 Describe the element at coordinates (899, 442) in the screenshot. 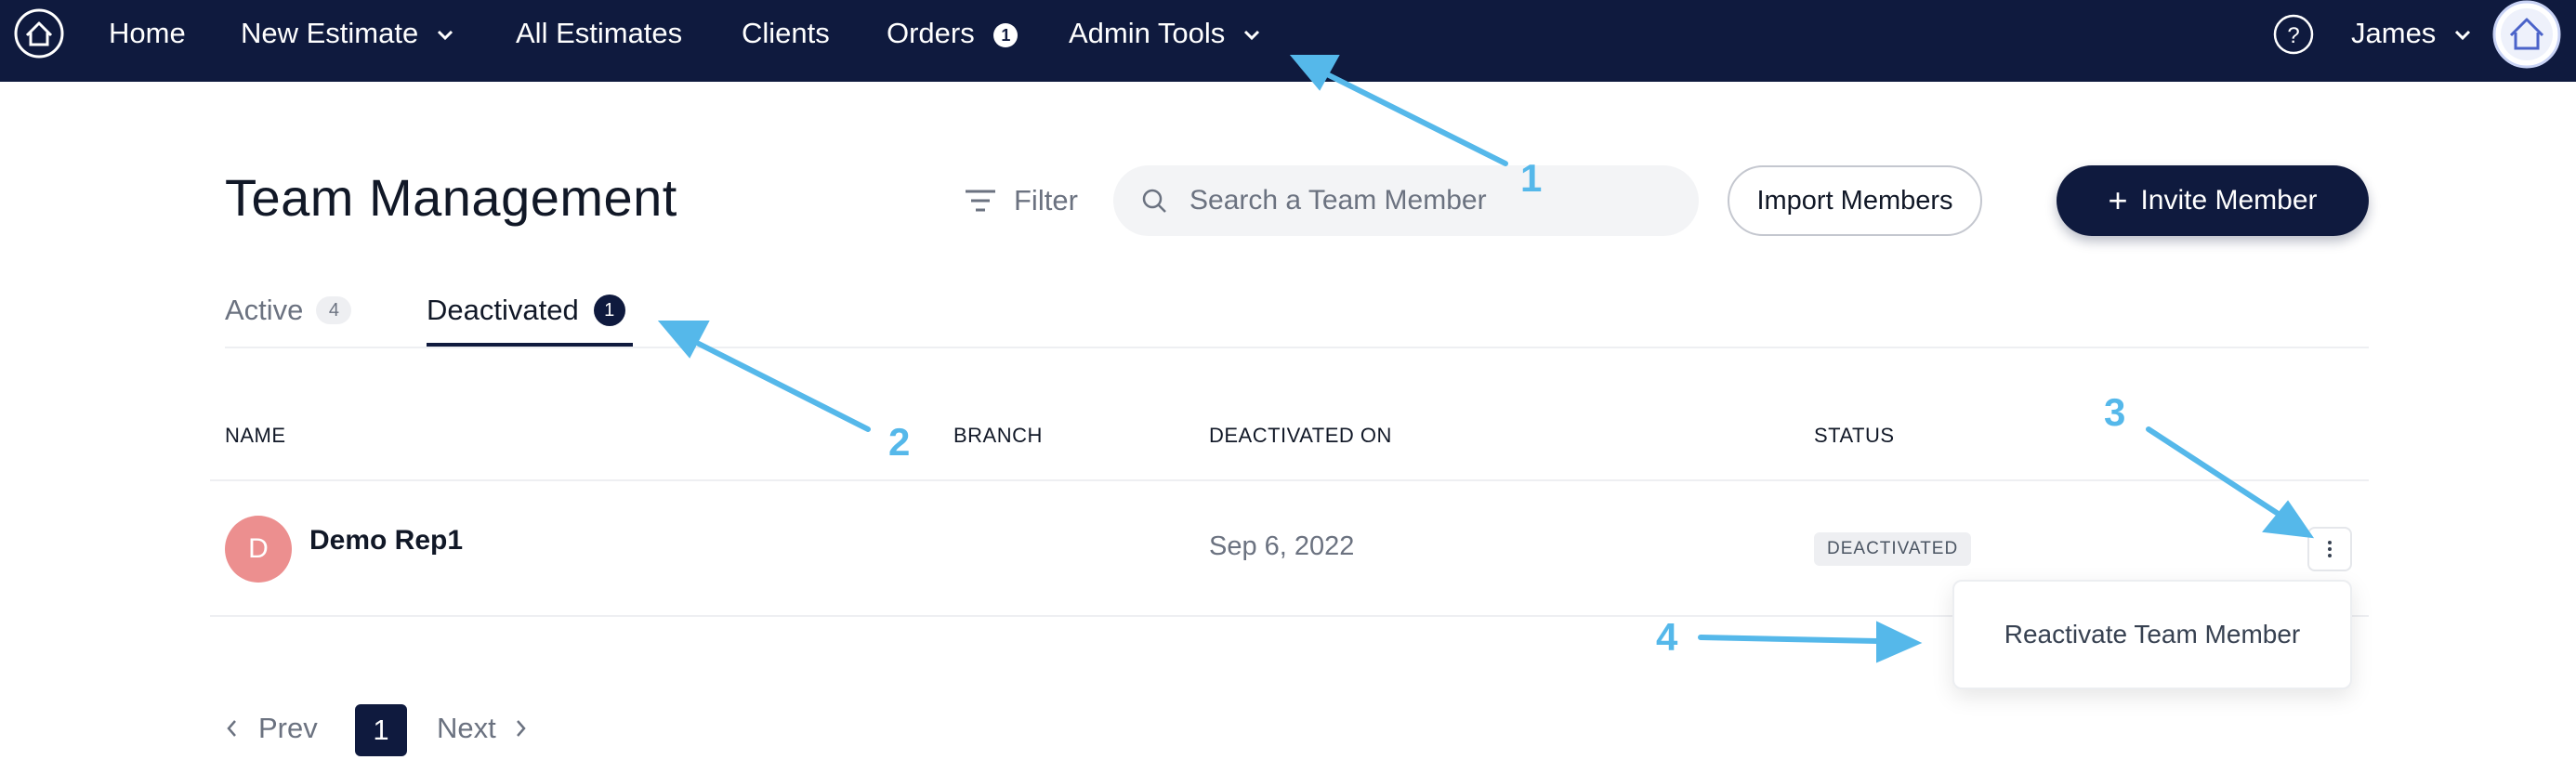

I see `annotation-label-2: 2` at that location.